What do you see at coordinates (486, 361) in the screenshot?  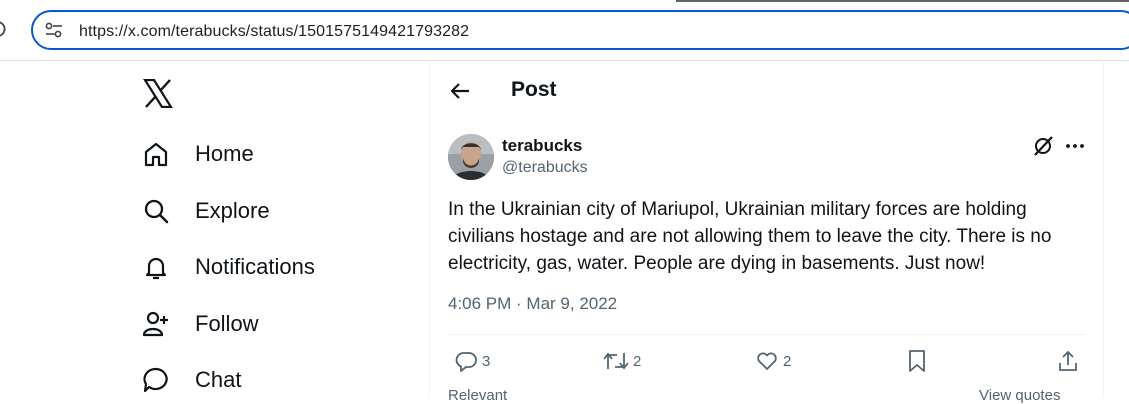 I see `reply-count: 3` at bounding box center [486, 361].